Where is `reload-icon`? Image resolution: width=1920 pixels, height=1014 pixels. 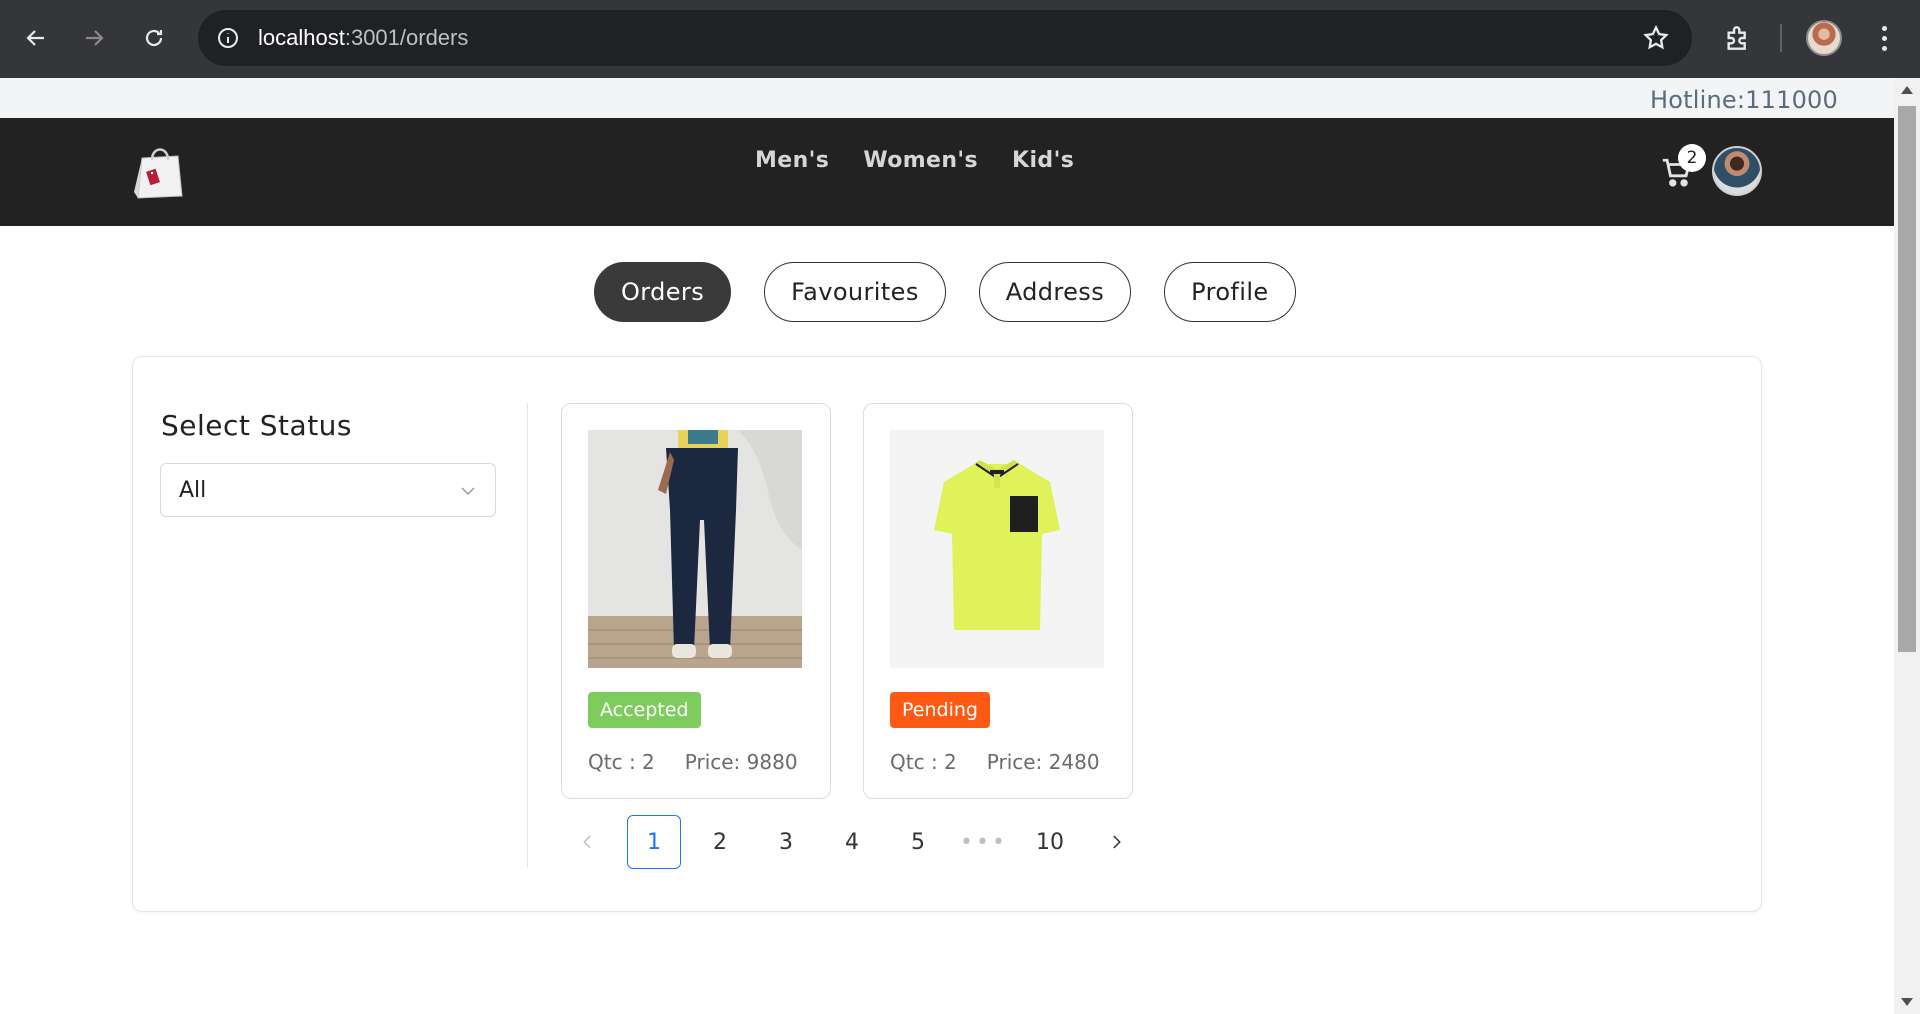 reload-icon is located at coordinates (154, 38).